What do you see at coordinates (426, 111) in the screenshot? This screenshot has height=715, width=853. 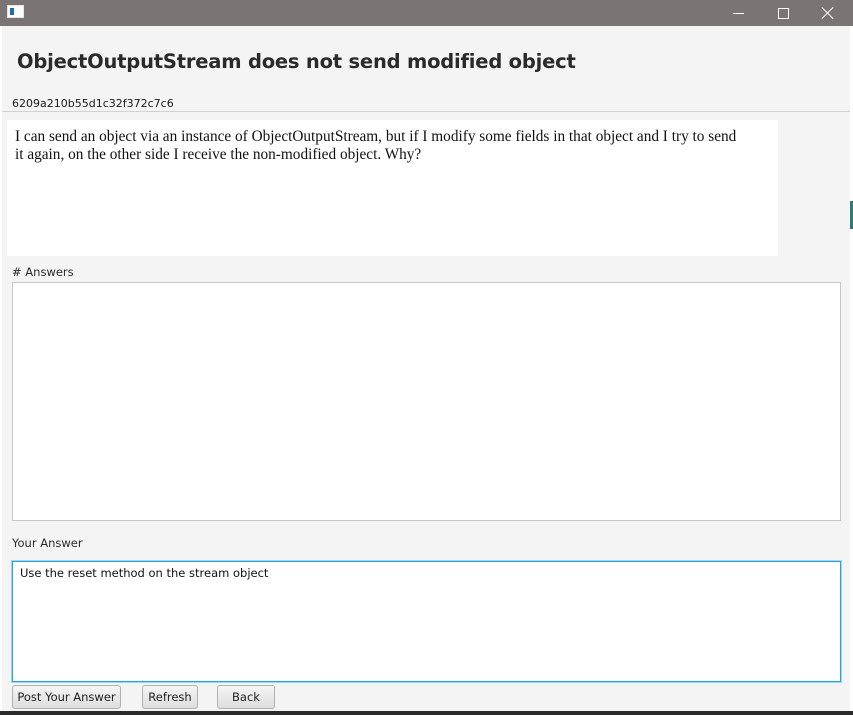 I see `header-divider` at bounding box center [426, 111].